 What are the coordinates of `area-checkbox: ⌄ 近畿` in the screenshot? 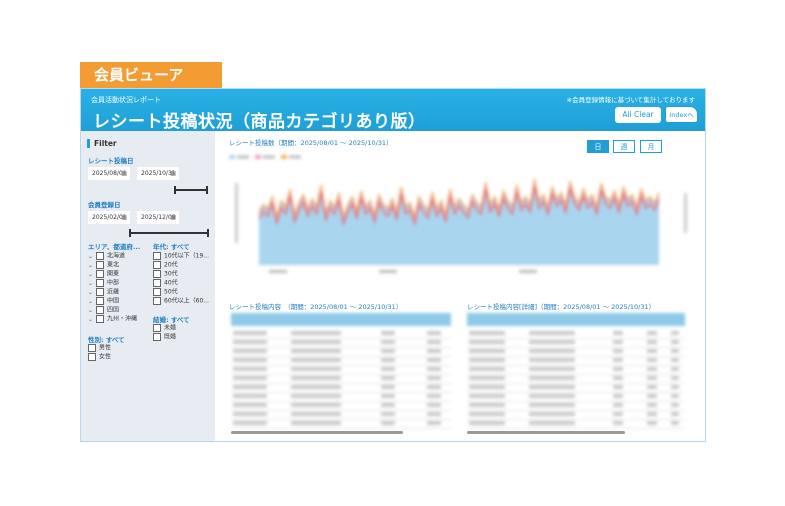 It's located at (103, 292).